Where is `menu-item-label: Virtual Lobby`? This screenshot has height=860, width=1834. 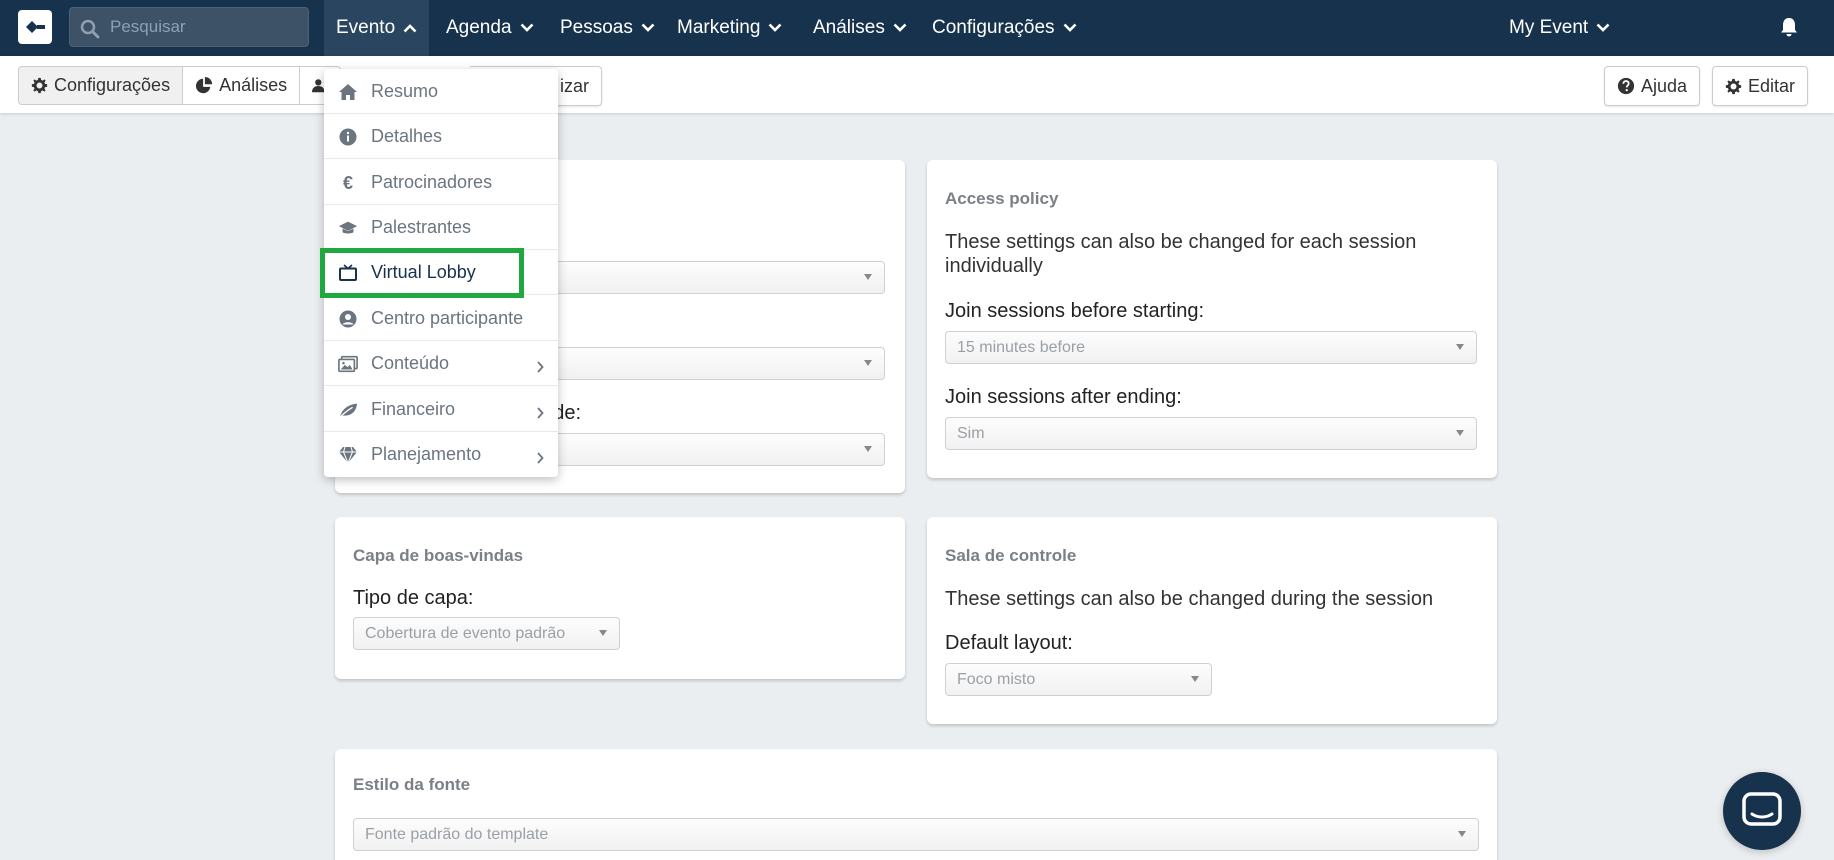
menu-item-label: Virtual Lobby is located at coordinates (423, 271).